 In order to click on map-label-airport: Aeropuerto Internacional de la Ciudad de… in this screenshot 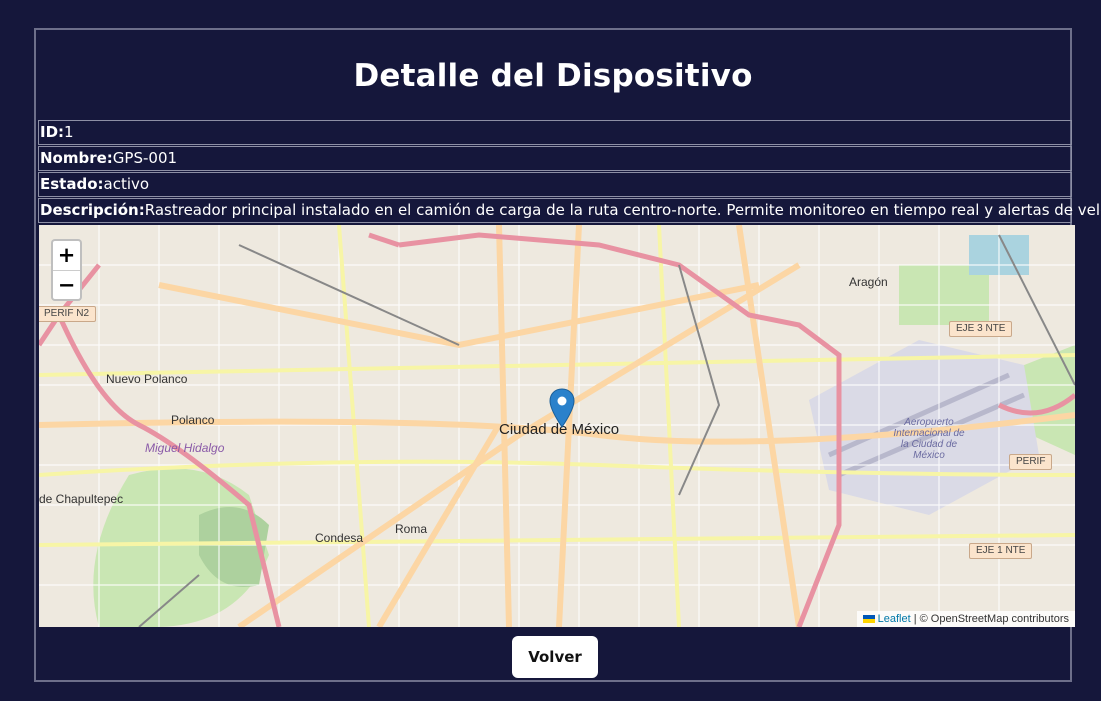, I will do `click(929, 439)`.